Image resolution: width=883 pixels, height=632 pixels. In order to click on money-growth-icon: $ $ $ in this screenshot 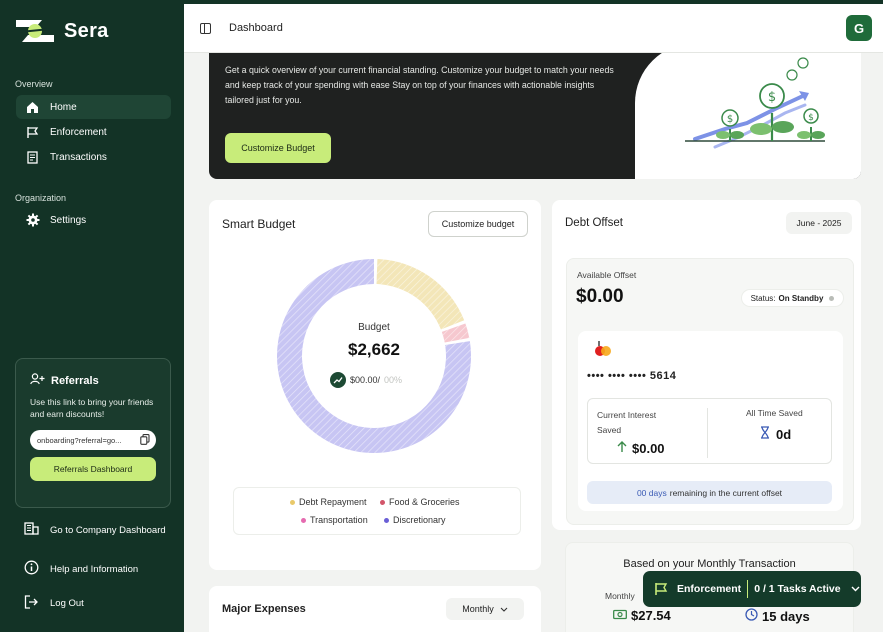, I will do `click(755, 103)`.